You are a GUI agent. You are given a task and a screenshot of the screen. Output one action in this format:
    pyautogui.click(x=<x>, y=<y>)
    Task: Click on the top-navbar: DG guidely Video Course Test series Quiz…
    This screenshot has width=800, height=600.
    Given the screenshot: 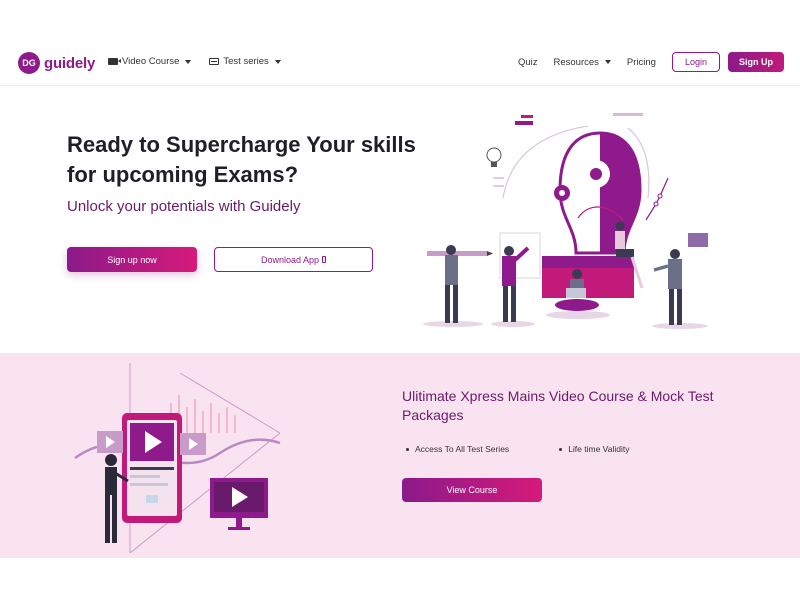 What is the action you would take?
    pyautogui.click(x=400, y=63)
    